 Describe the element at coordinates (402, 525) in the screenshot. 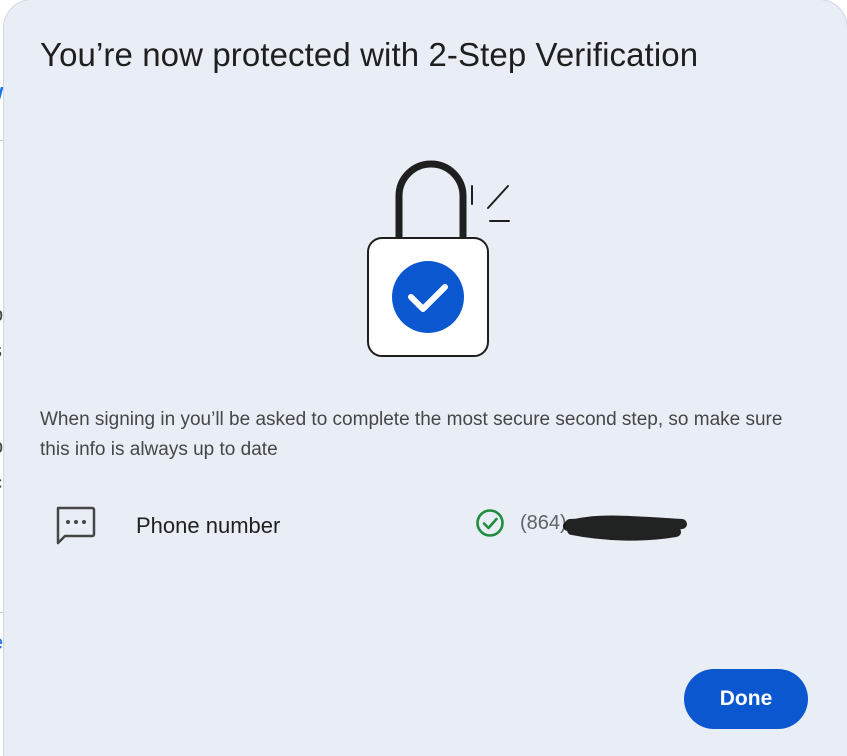

I see `phone-number-row: Phone number (864)` at that location.